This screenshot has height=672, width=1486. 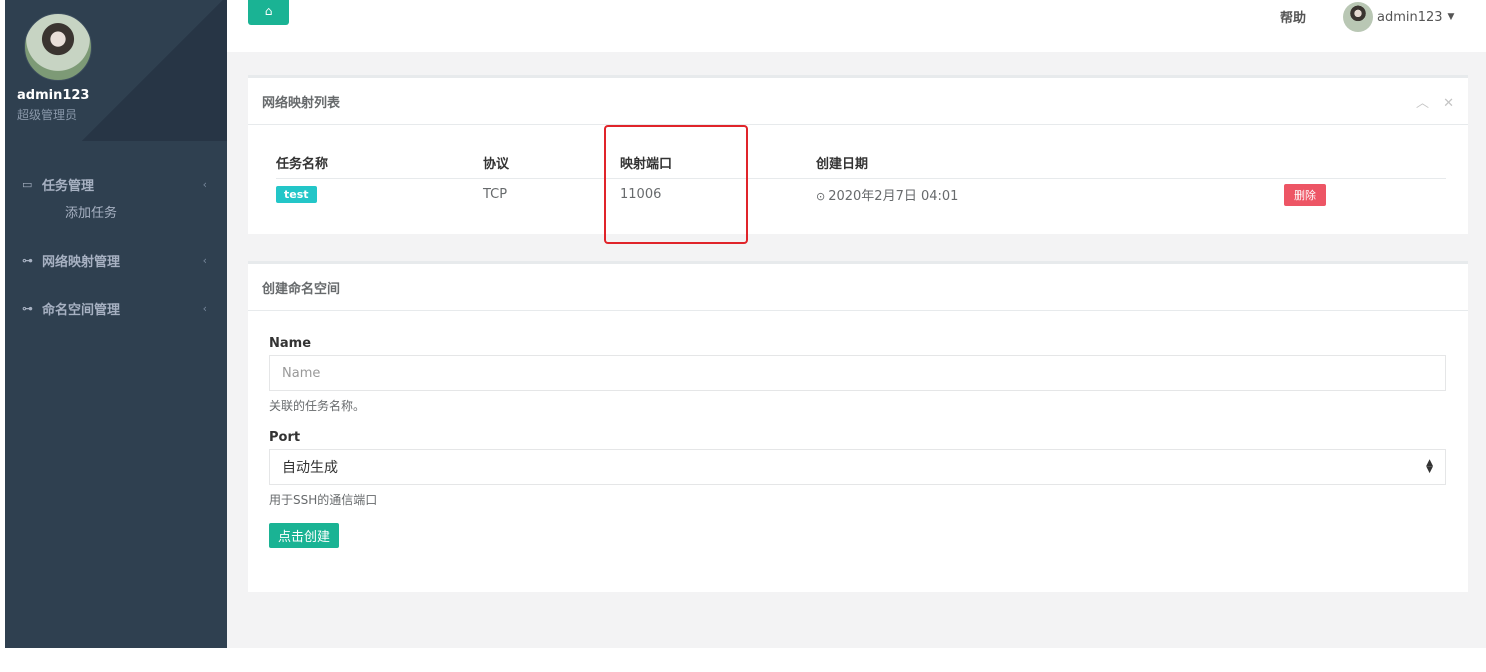 What do you see at coordinates (1448, 103) in the screenshot?
I see `close-icon: ✕` at bounding box center [1448, 103].